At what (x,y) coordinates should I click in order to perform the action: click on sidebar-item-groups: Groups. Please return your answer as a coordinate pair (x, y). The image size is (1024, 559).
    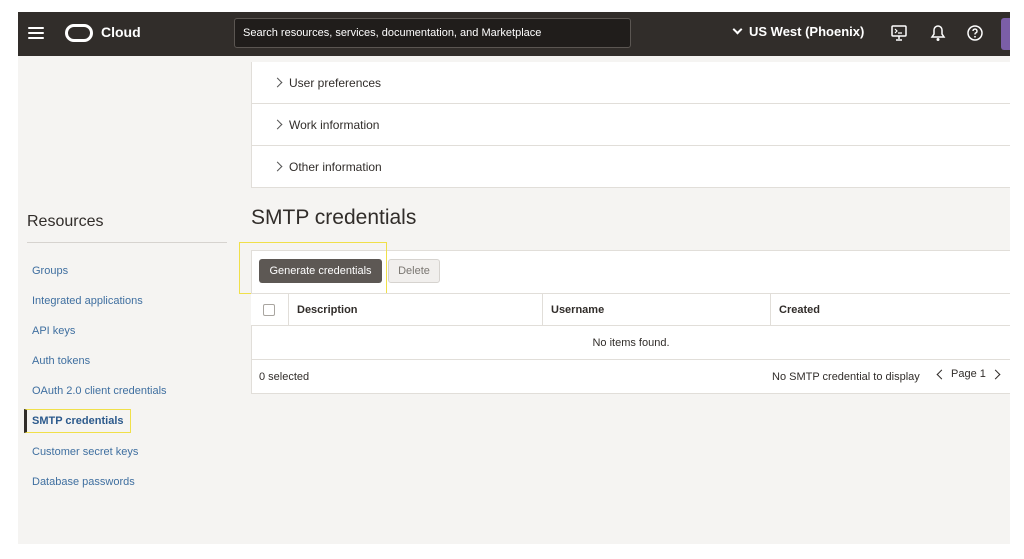
    Looking at the image, I should click on (50, 271).